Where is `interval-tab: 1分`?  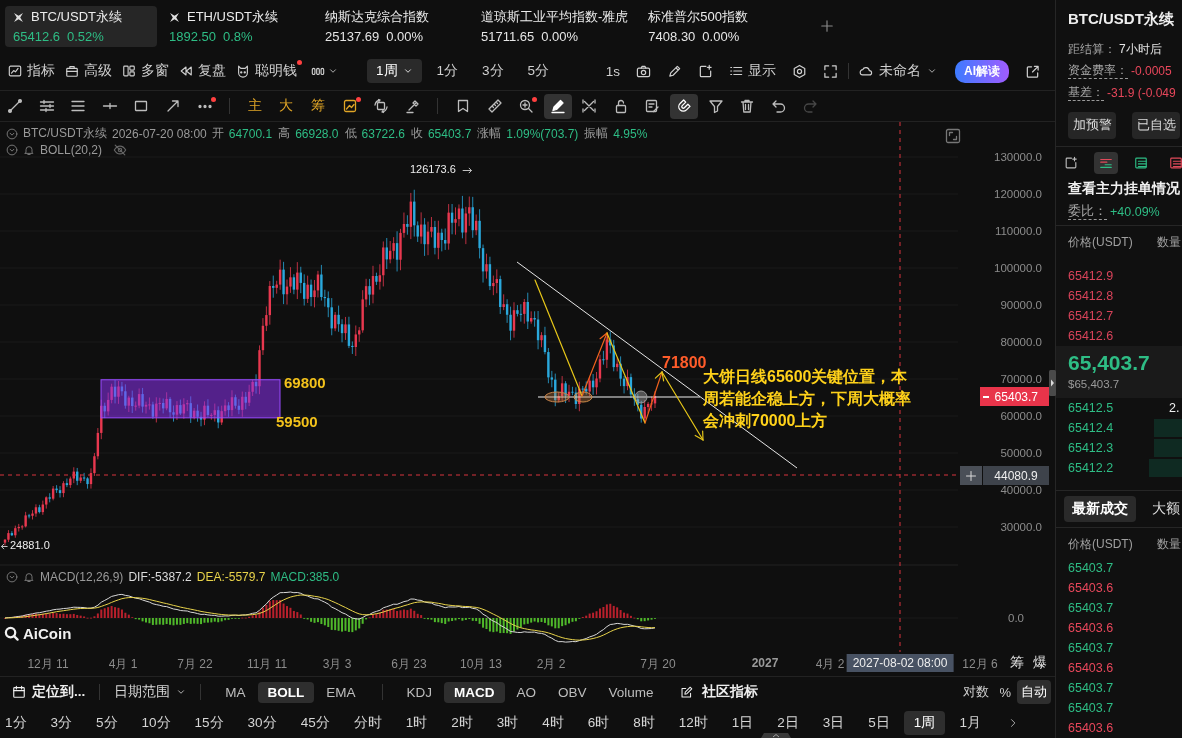 interval-tab: 1分 is located at coordinates (447, 71).